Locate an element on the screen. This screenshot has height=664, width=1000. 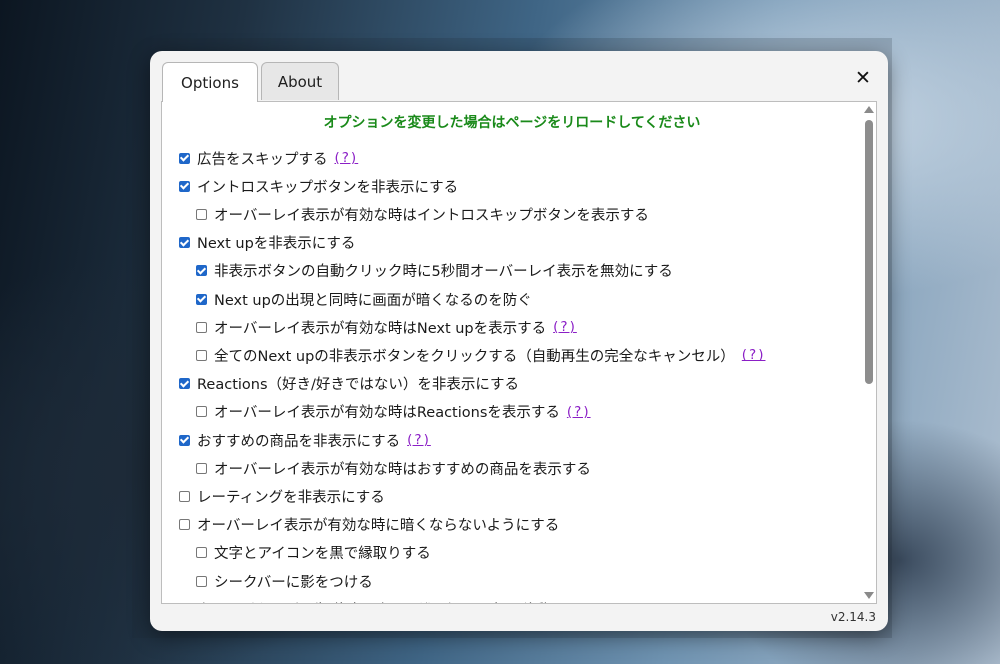
version-label: v2.14.3 is located at coordinates (853, 617).